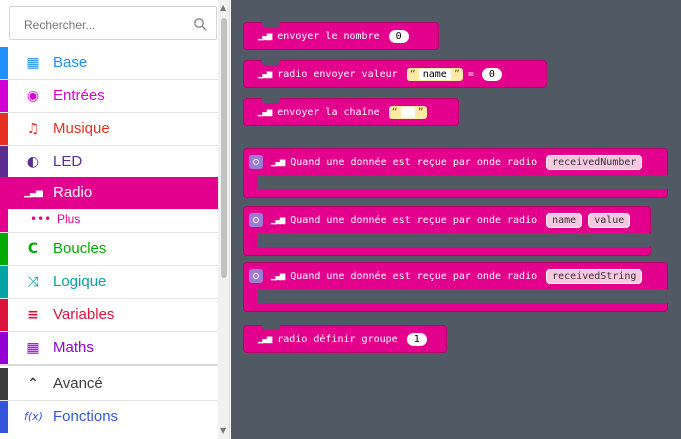 Image resolution: width=681 pixels, height=439 pixels. I want to click on shuffle-icon: ⤨, so click(33, 282).